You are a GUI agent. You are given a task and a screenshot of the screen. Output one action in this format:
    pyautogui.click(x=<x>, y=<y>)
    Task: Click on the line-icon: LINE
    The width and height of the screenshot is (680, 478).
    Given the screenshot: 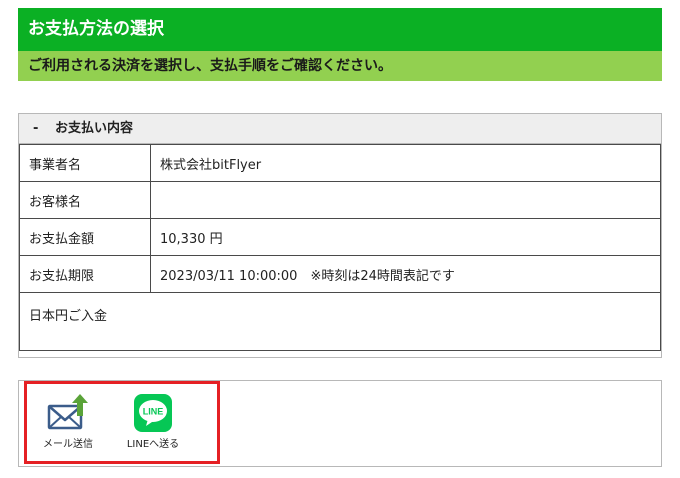 What is the action you would take?
    pyautogui.click(x=153, y=413)
    